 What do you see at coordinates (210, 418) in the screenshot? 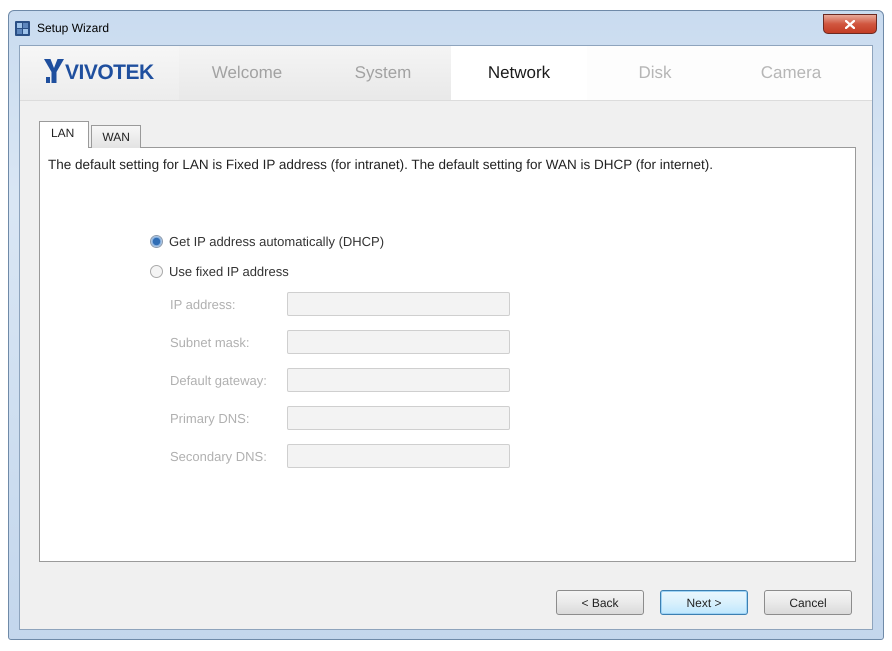
I see `field-label: Primary DNS:` at bounding box center [210, 418].